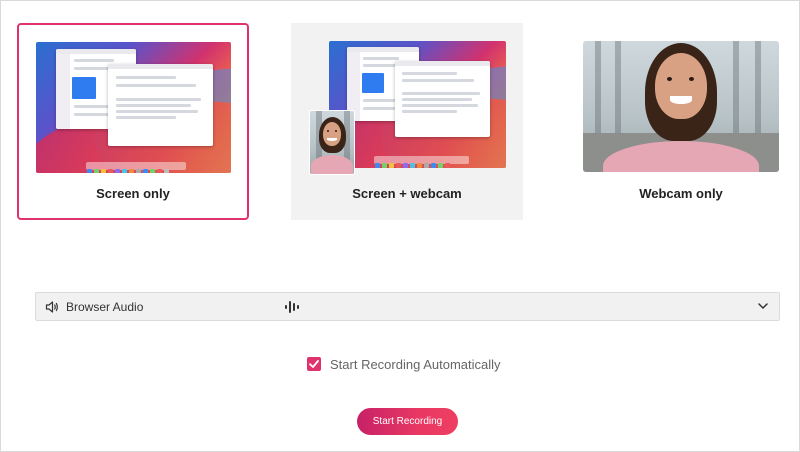 Image resolution: width=800 pixels, height=452 pixels. Describe the element at coordinates (51, 307) in the screenshot. I see `speaker-icon` at that location.